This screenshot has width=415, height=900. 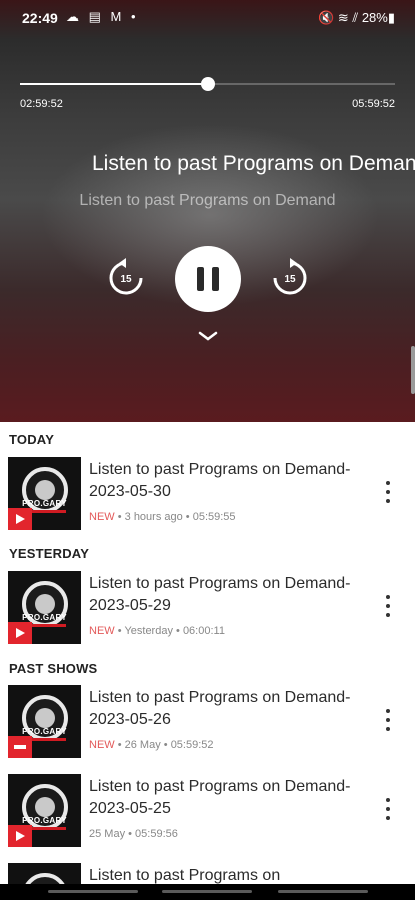 I want to click on nav-back, so click(x=323, y=891).